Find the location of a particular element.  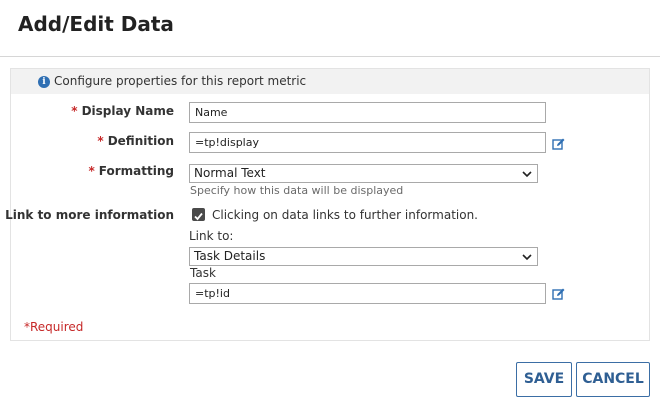

cancel-button: CANCEL is located at coordinates (613, 379).